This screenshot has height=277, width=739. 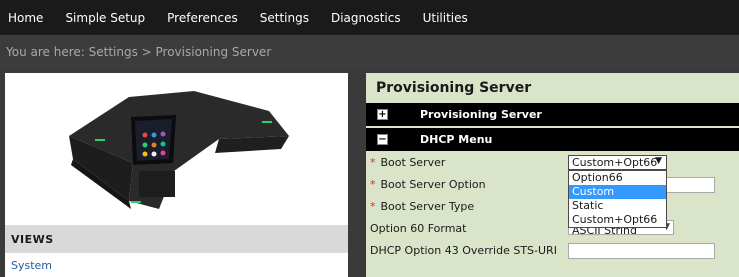 What do you see at coordinates (28, 18) in the screenshot?
I see `nav-home: Home` at bounding box center [28, 18].